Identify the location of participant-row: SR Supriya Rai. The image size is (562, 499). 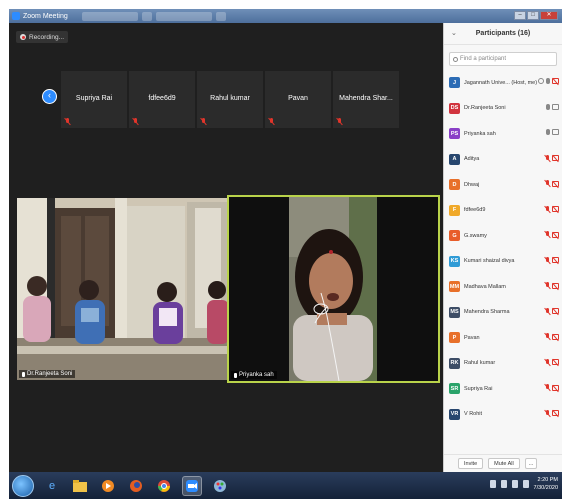
(503, 389).